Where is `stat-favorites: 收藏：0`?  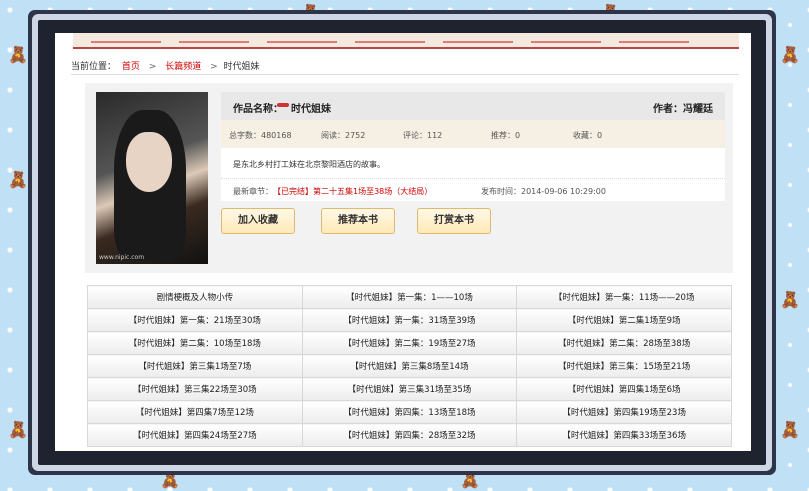 stat-favorites: 收藏：0 is located at coordinates (588, 135).